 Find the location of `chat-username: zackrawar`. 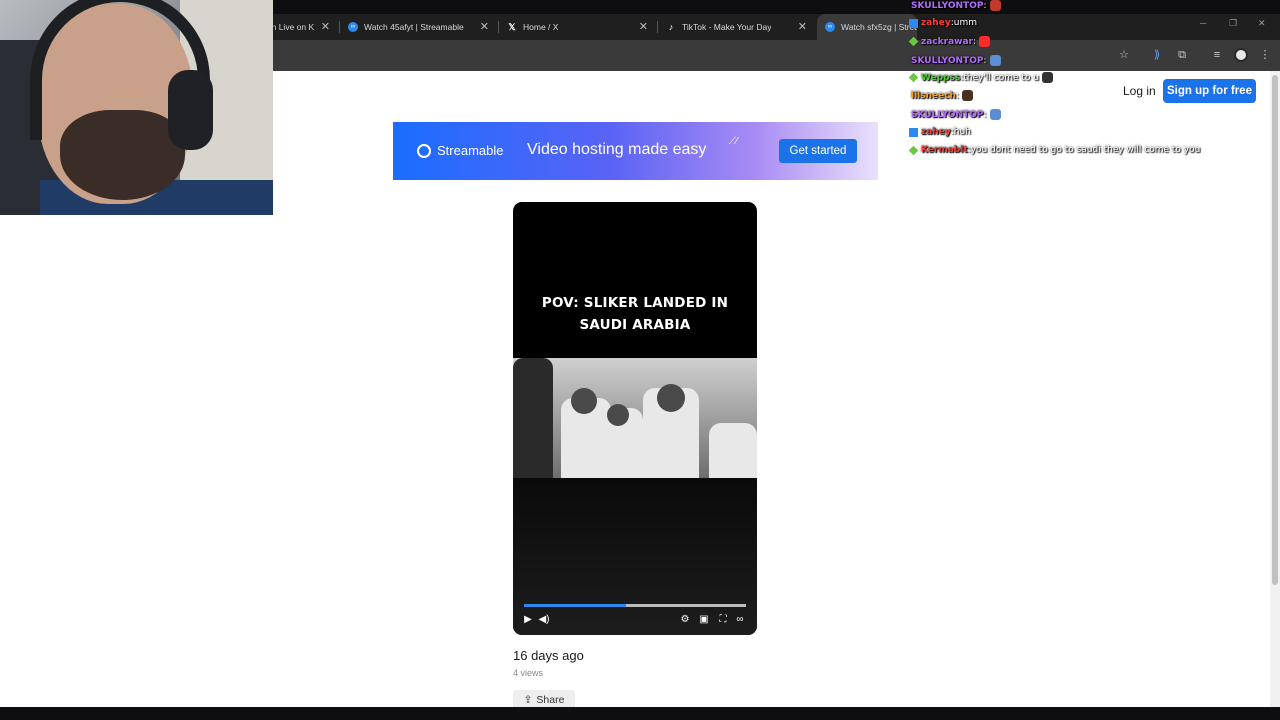

chat-username: zackrawar is located at coordinates (947, 41).